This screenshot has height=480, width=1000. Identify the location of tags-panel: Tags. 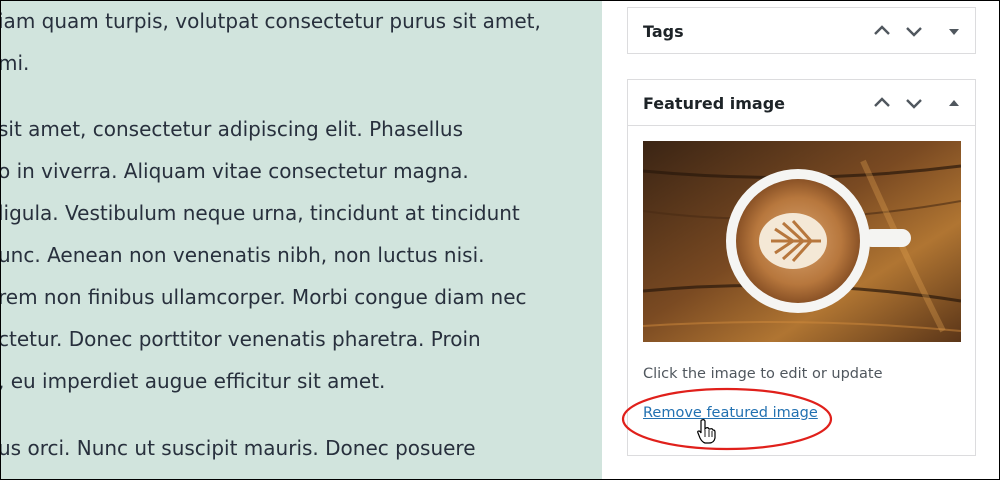
(801, 30).